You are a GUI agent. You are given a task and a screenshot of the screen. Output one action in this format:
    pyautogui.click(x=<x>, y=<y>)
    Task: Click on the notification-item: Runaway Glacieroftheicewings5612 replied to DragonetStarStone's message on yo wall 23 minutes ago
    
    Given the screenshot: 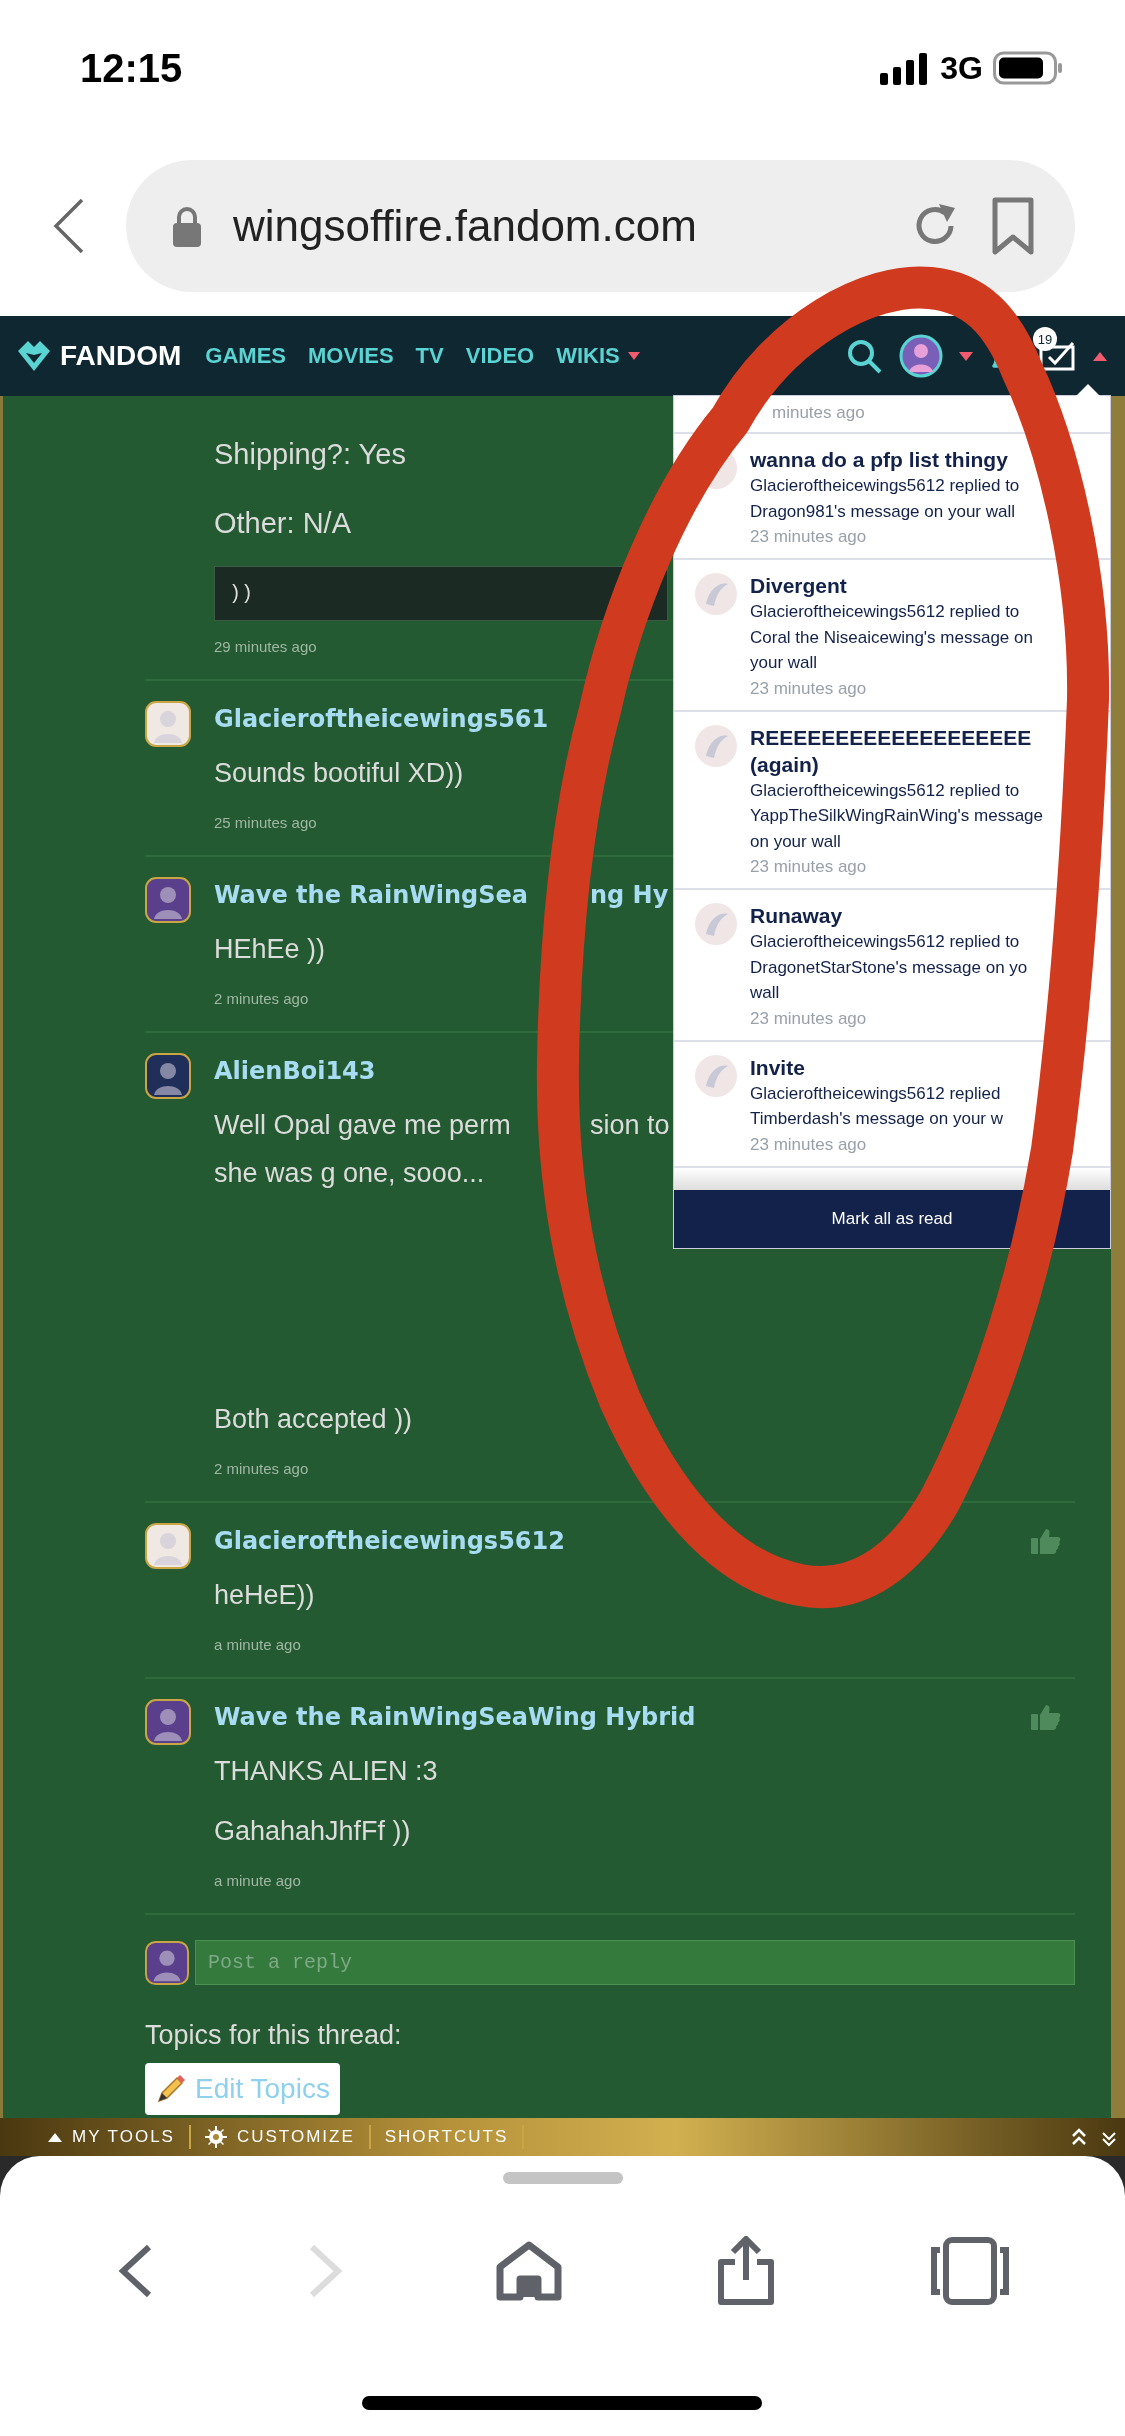 What is the action you would take?
    pyautogui.click(x=892, y=966)
    